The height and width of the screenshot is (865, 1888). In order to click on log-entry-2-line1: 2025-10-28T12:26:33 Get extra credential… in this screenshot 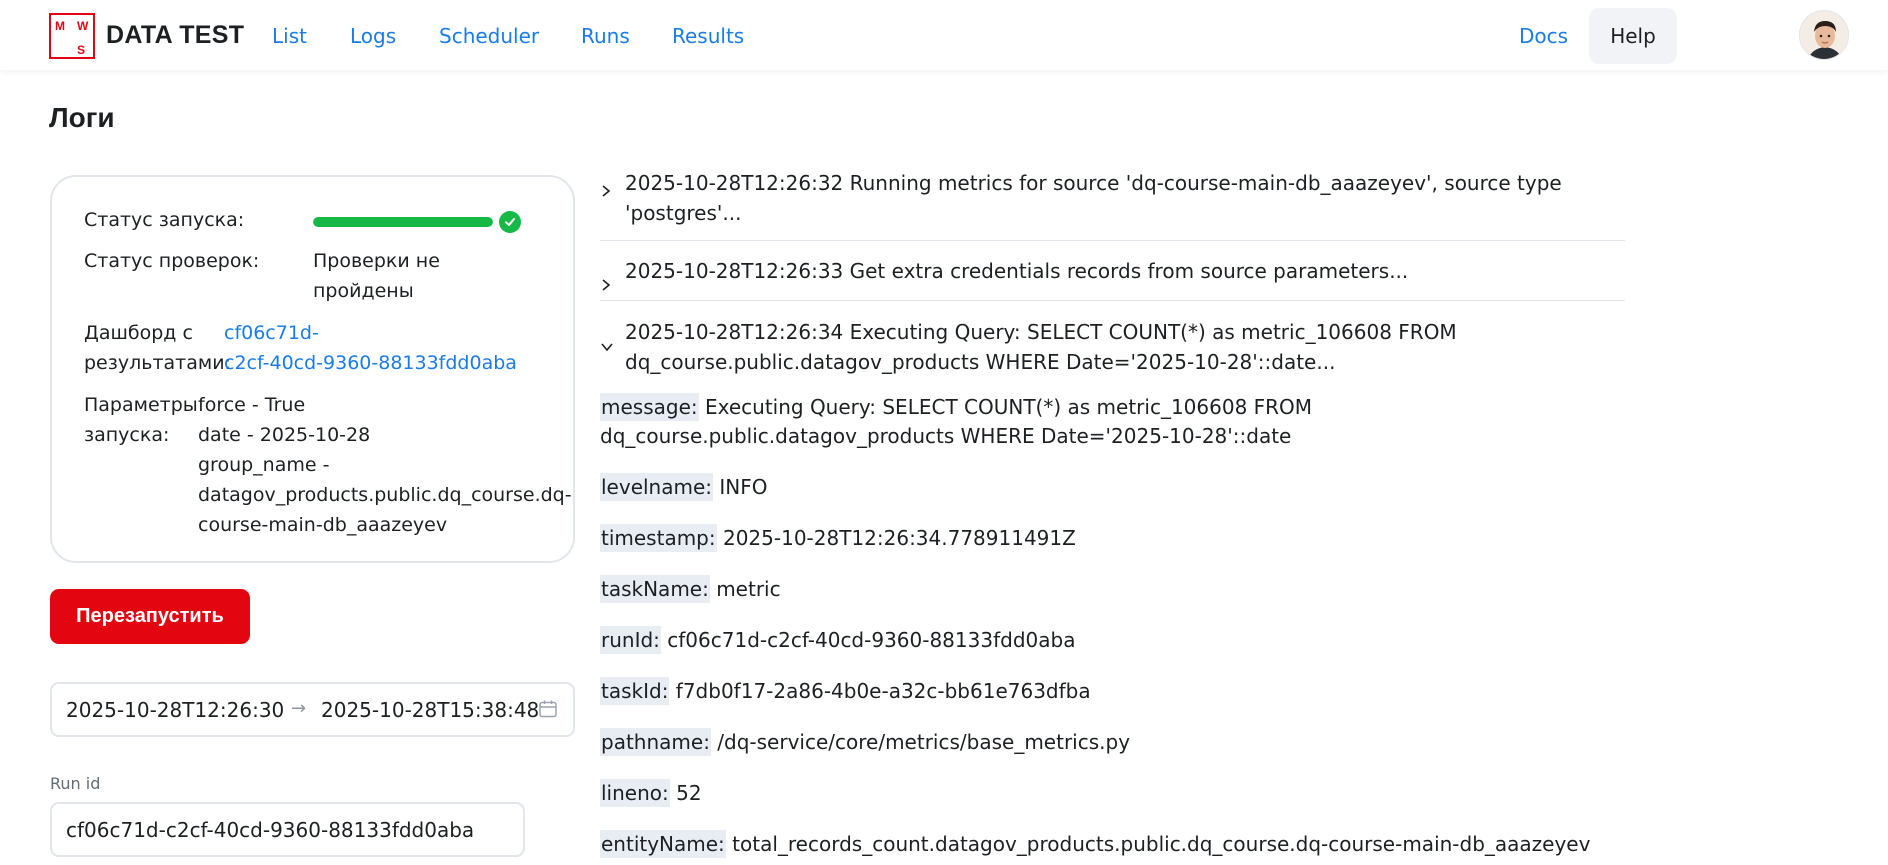, I will do `click(1017, 271)`.